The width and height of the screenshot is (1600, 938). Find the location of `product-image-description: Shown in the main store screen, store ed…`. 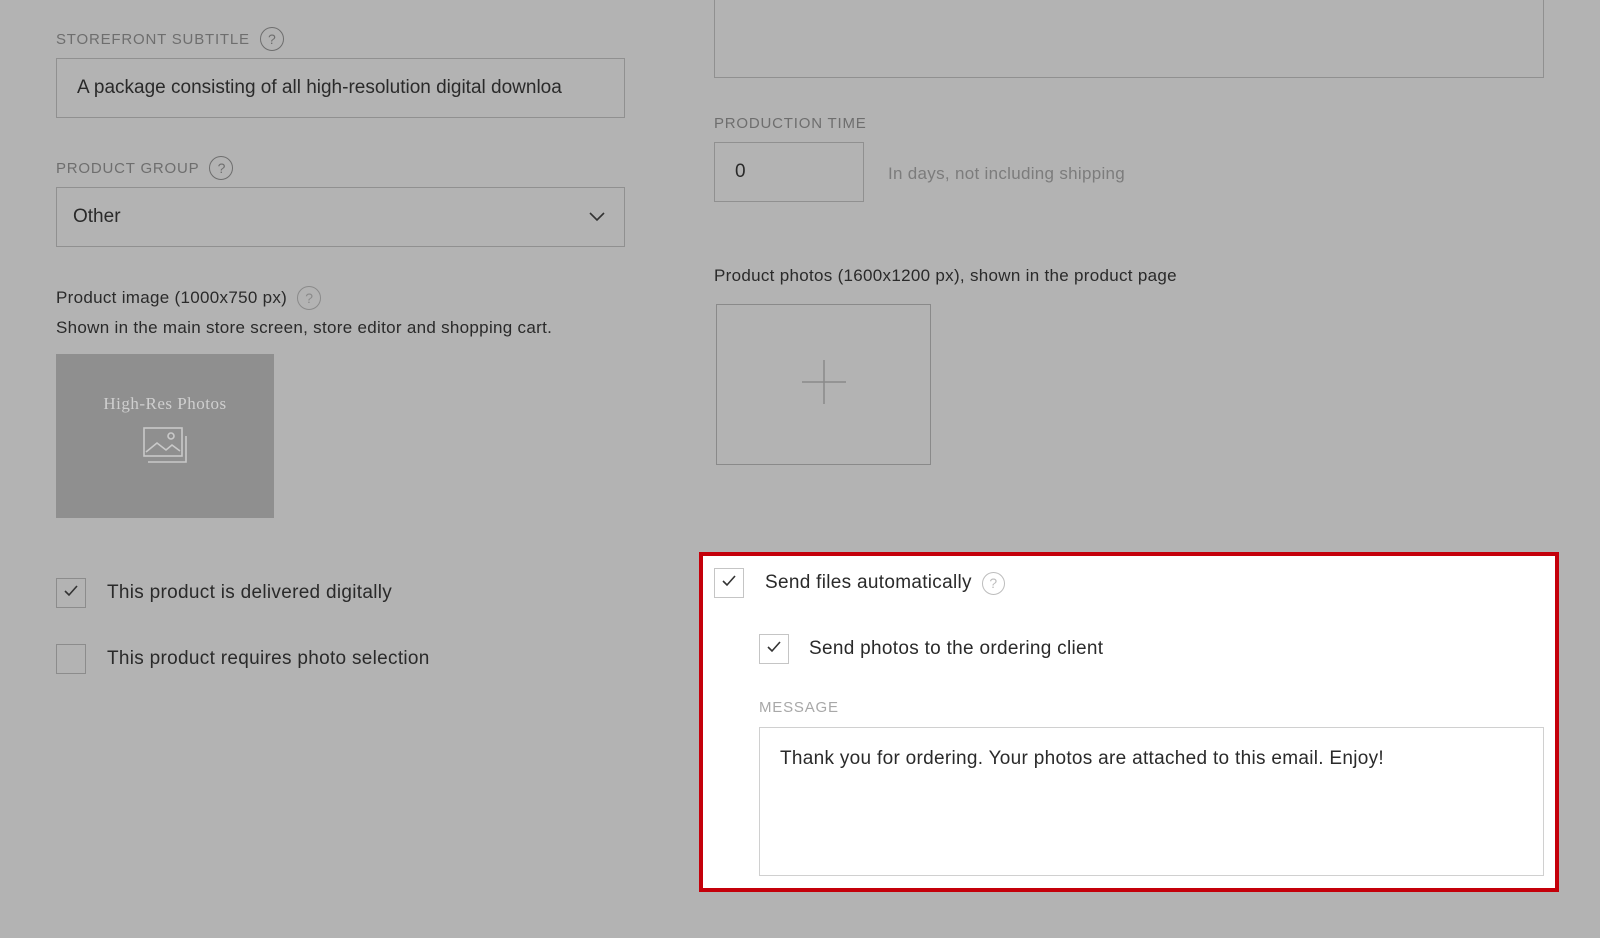

product-image-description: Shown in the main store screen, store ed… is located at coordinates (304, 327).